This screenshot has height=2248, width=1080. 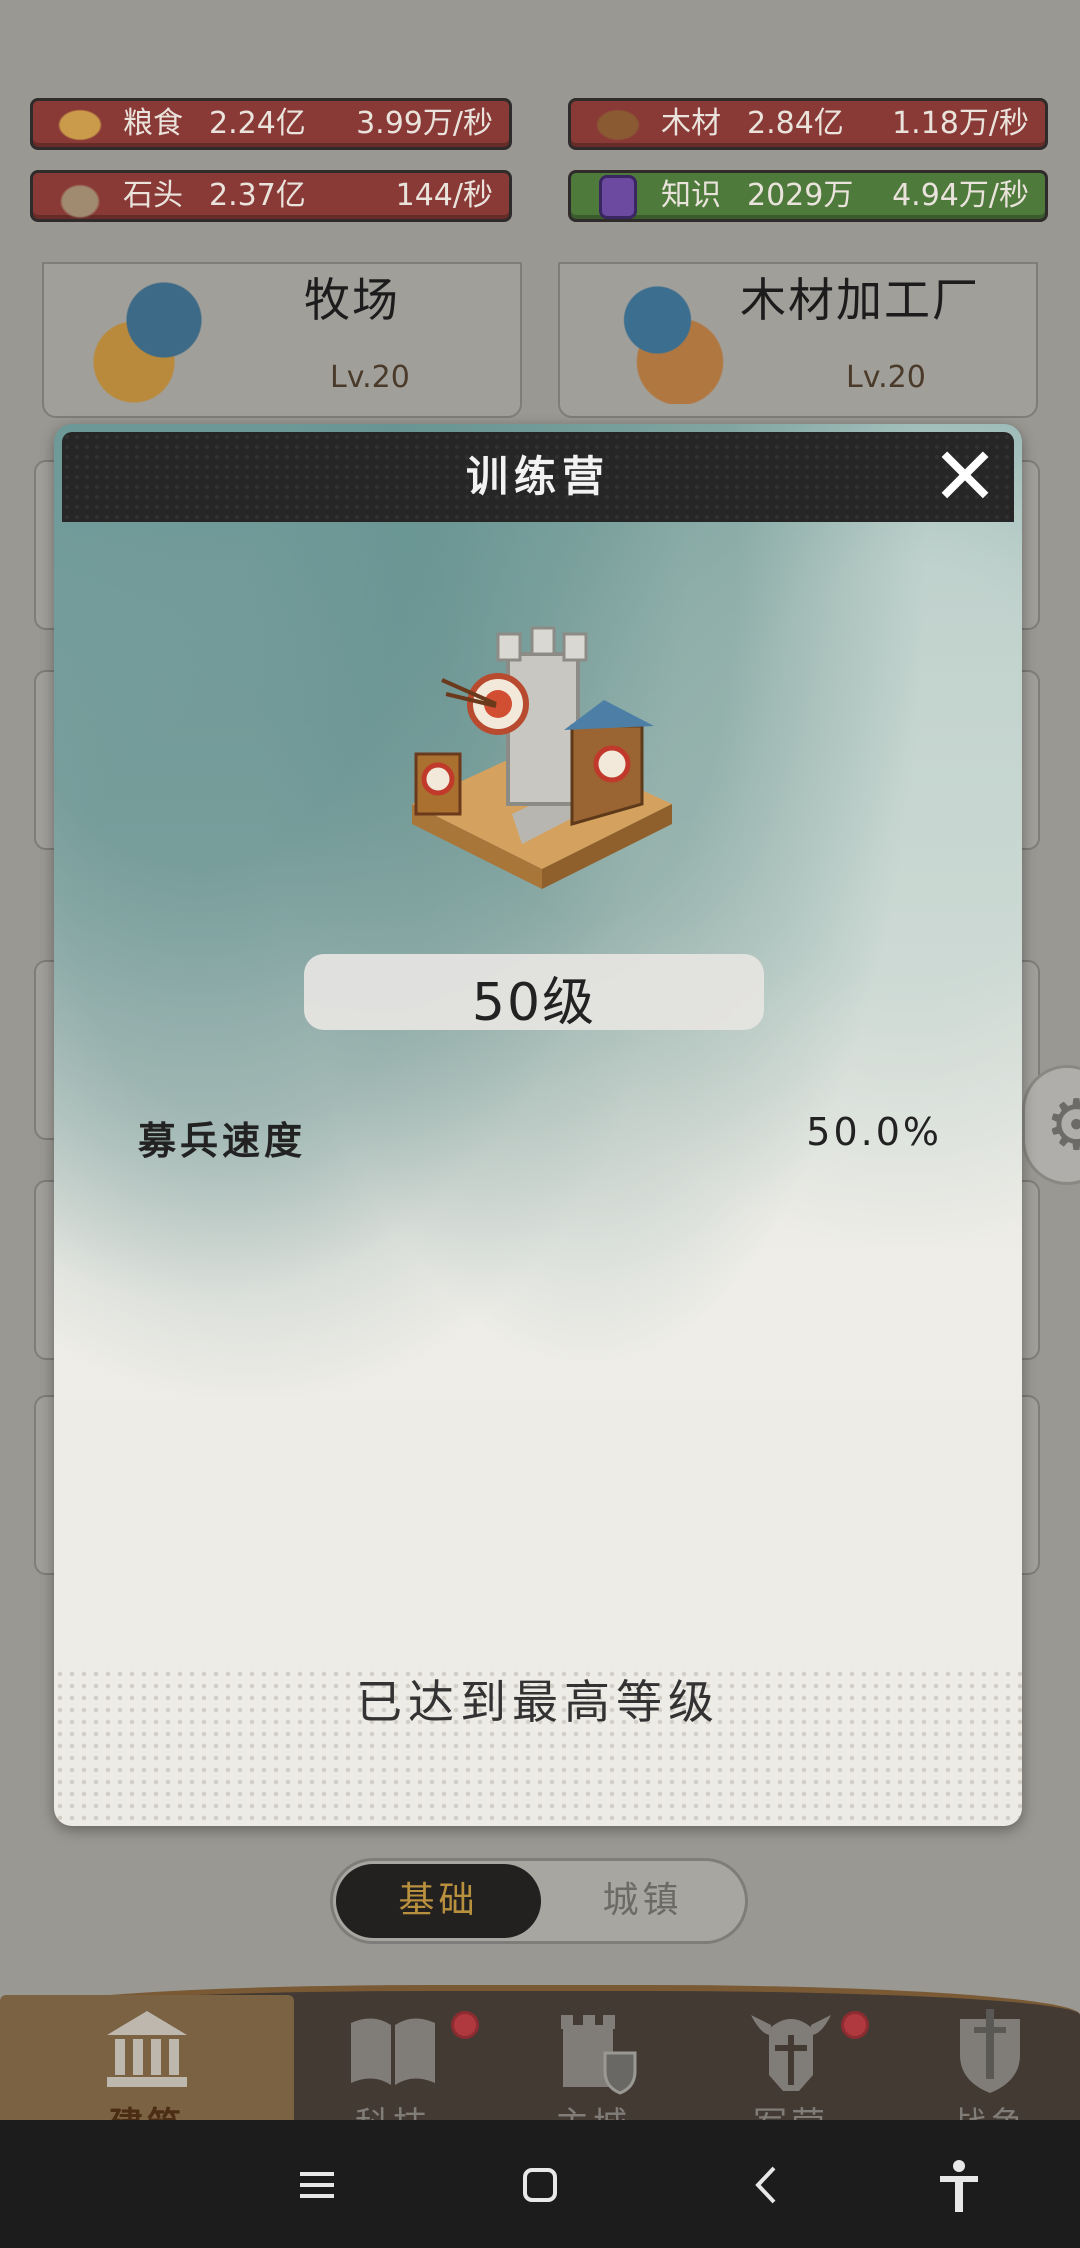 What do you see at coordinates (800, 195) in the screenshot?
I see `resource-amount: 2029万` at bounding box center [800, 195].